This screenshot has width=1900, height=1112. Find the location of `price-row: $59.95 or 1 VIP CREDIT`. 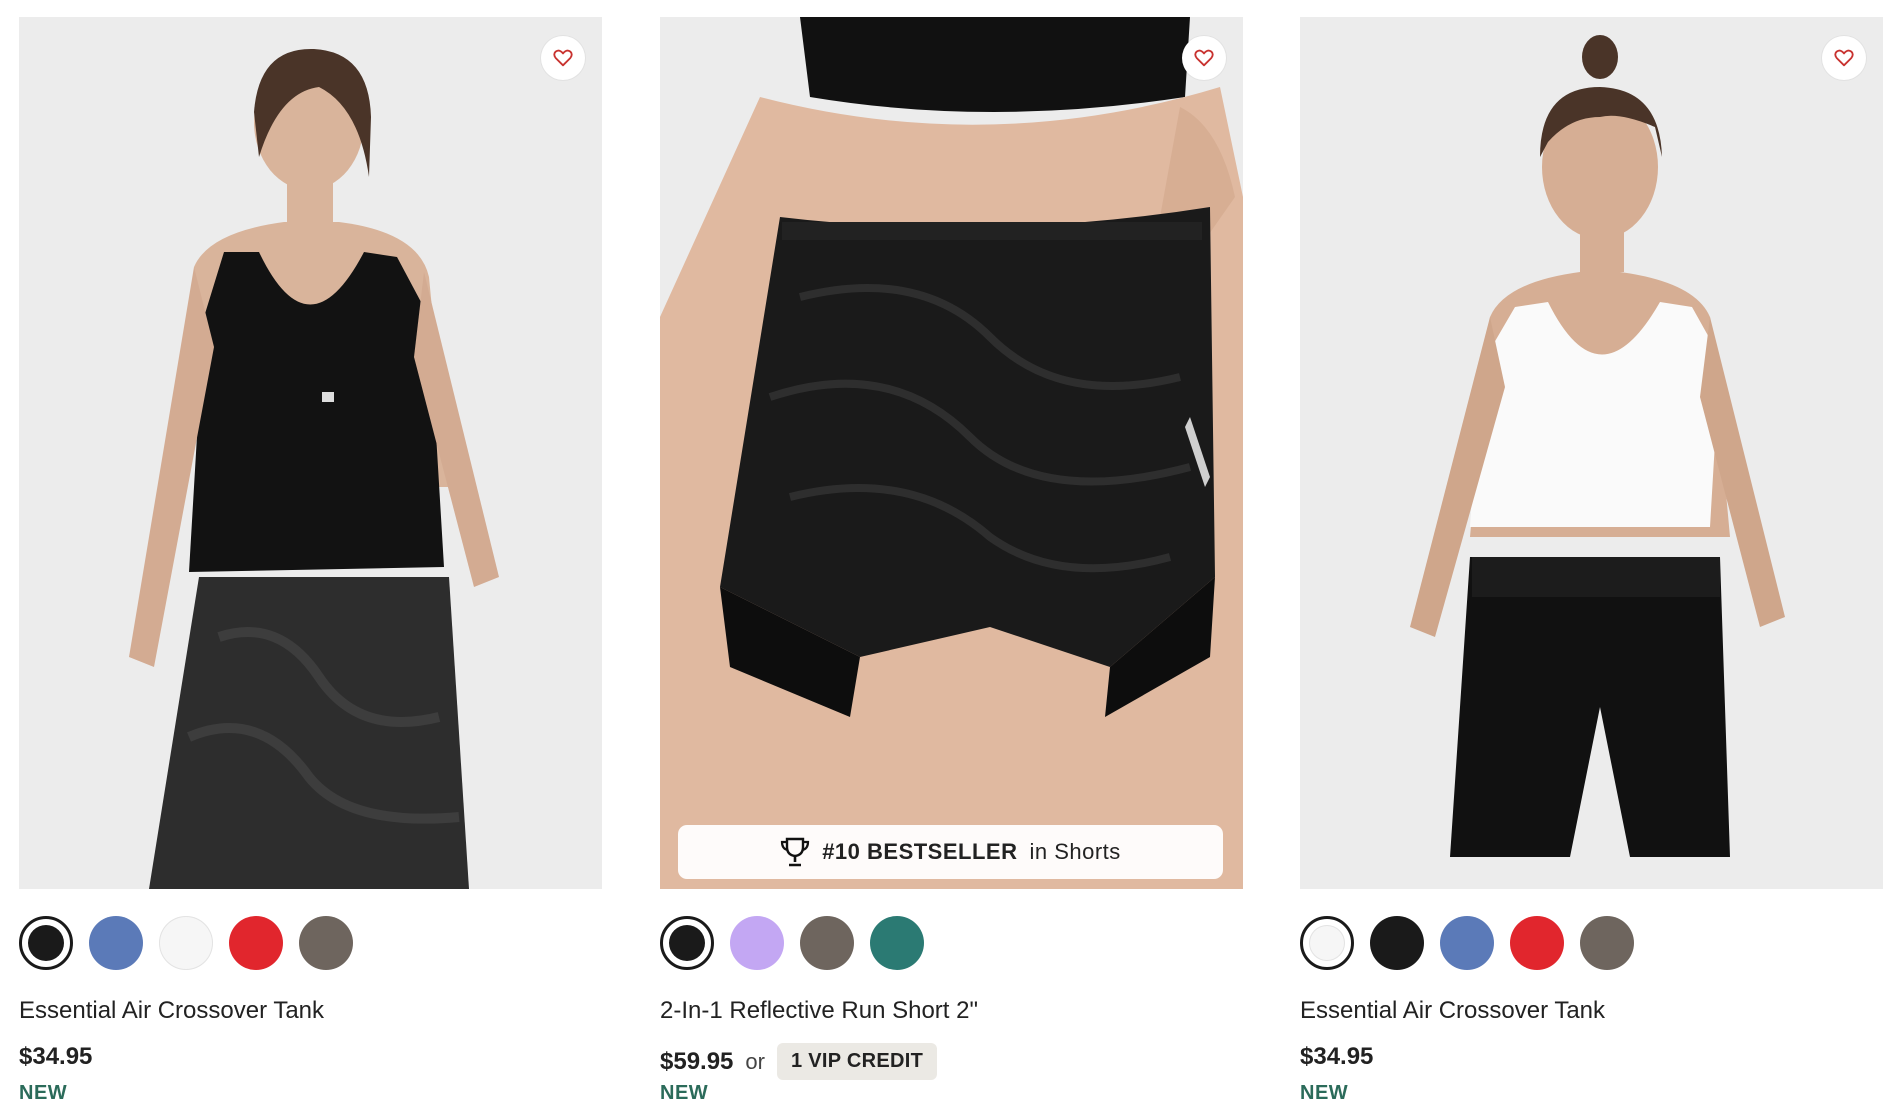

price-row: $59.95 or 1 VIP CREDIT is located at coordinates (799, 1061).